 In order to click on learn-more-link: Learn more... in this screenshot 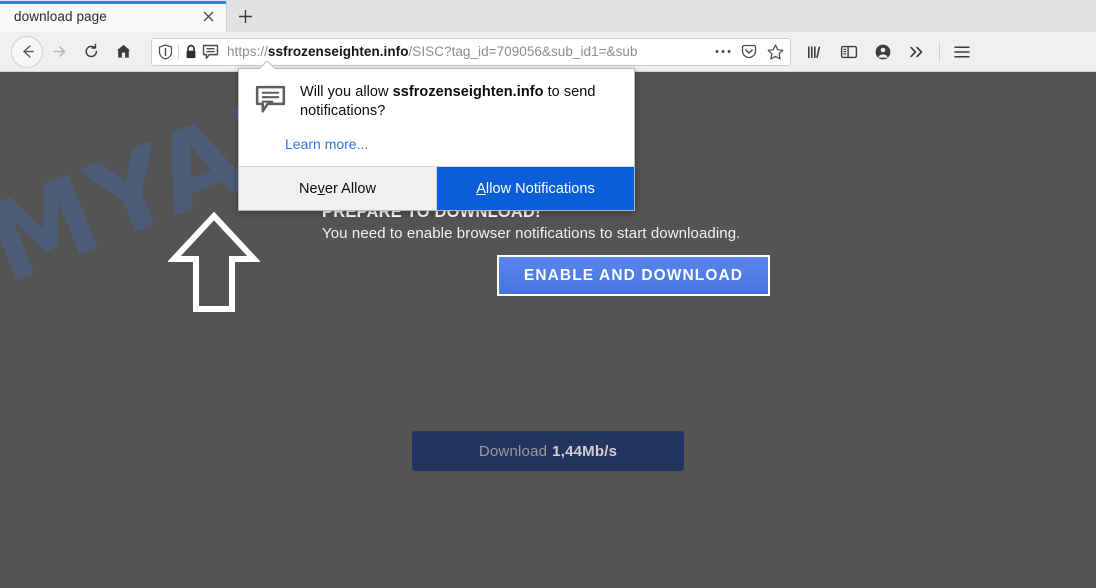, I will do `click(436, 145)`.